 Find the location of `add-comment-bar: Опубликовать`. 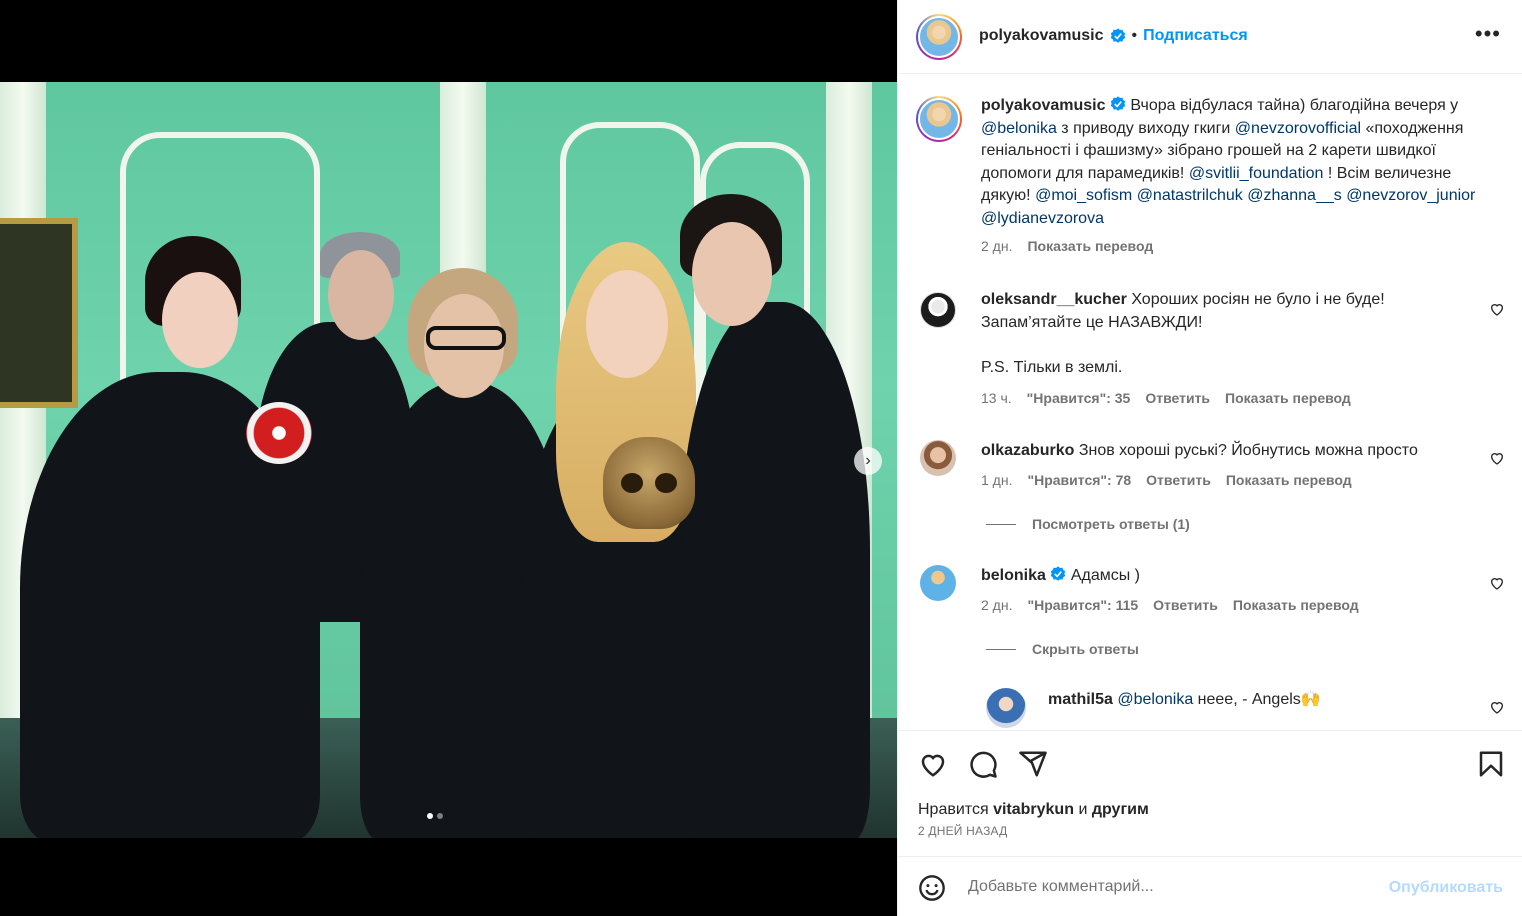

add-comment-bar: Опубликовать is located at coordinates (1210, 886).